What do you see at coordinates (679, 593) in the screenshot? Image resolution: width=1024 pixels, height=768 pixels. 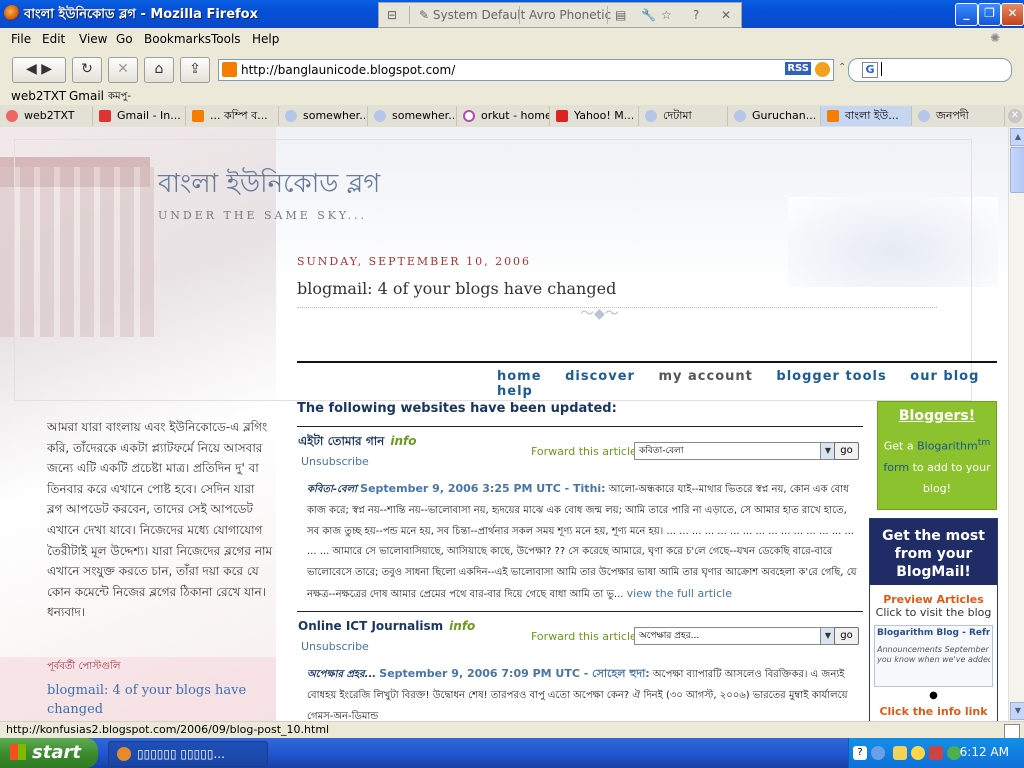 I see `view-full-article-link: view the full article` at bounding box center [679, 593].